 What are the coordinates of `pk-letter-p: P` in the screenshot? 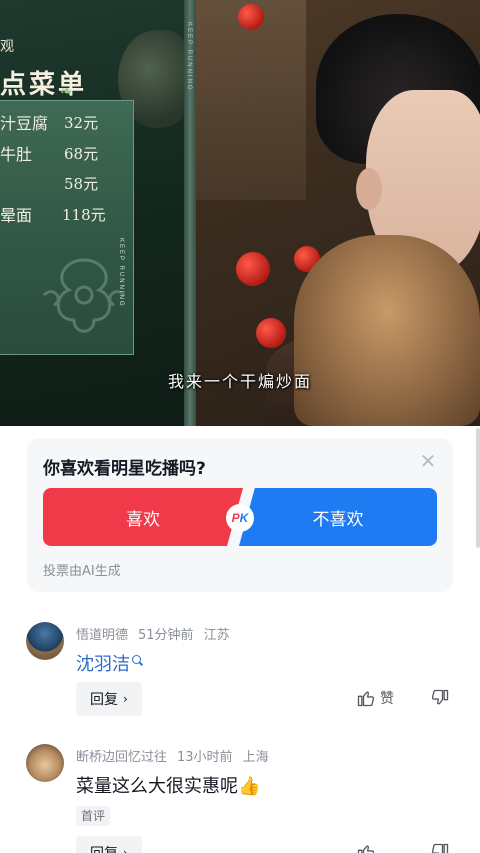 It's located at (235, 518).